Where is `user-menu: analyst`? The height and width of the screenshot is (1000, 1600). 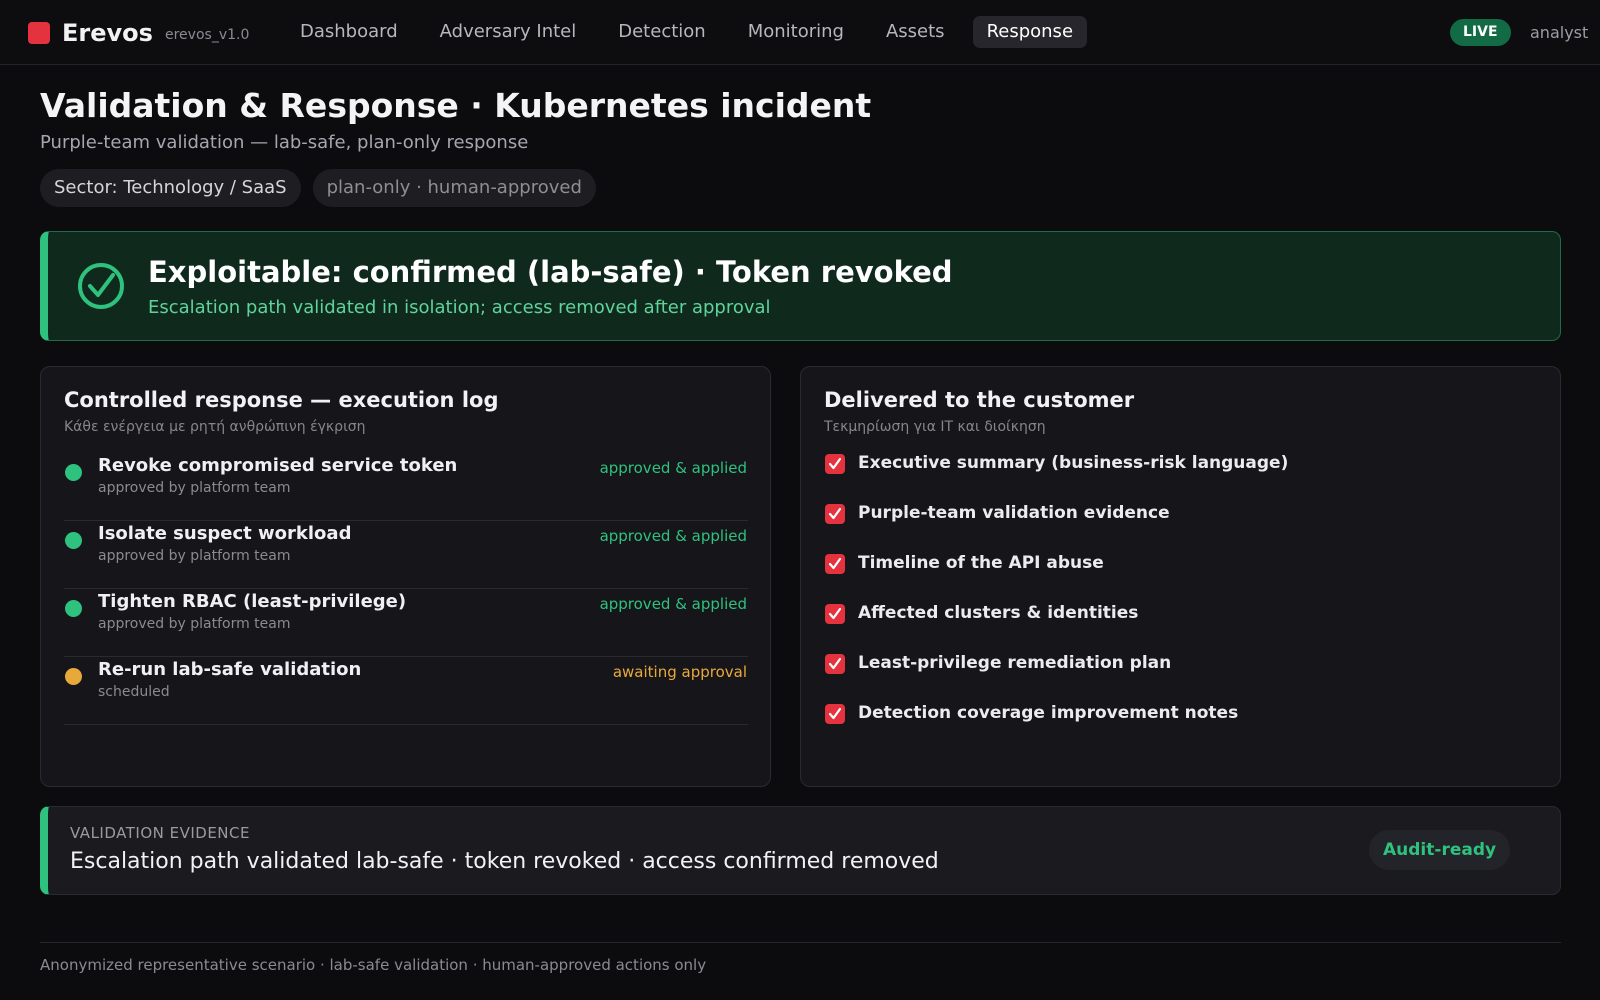 user-menu: analyst is located at coordinates (1559, 33).